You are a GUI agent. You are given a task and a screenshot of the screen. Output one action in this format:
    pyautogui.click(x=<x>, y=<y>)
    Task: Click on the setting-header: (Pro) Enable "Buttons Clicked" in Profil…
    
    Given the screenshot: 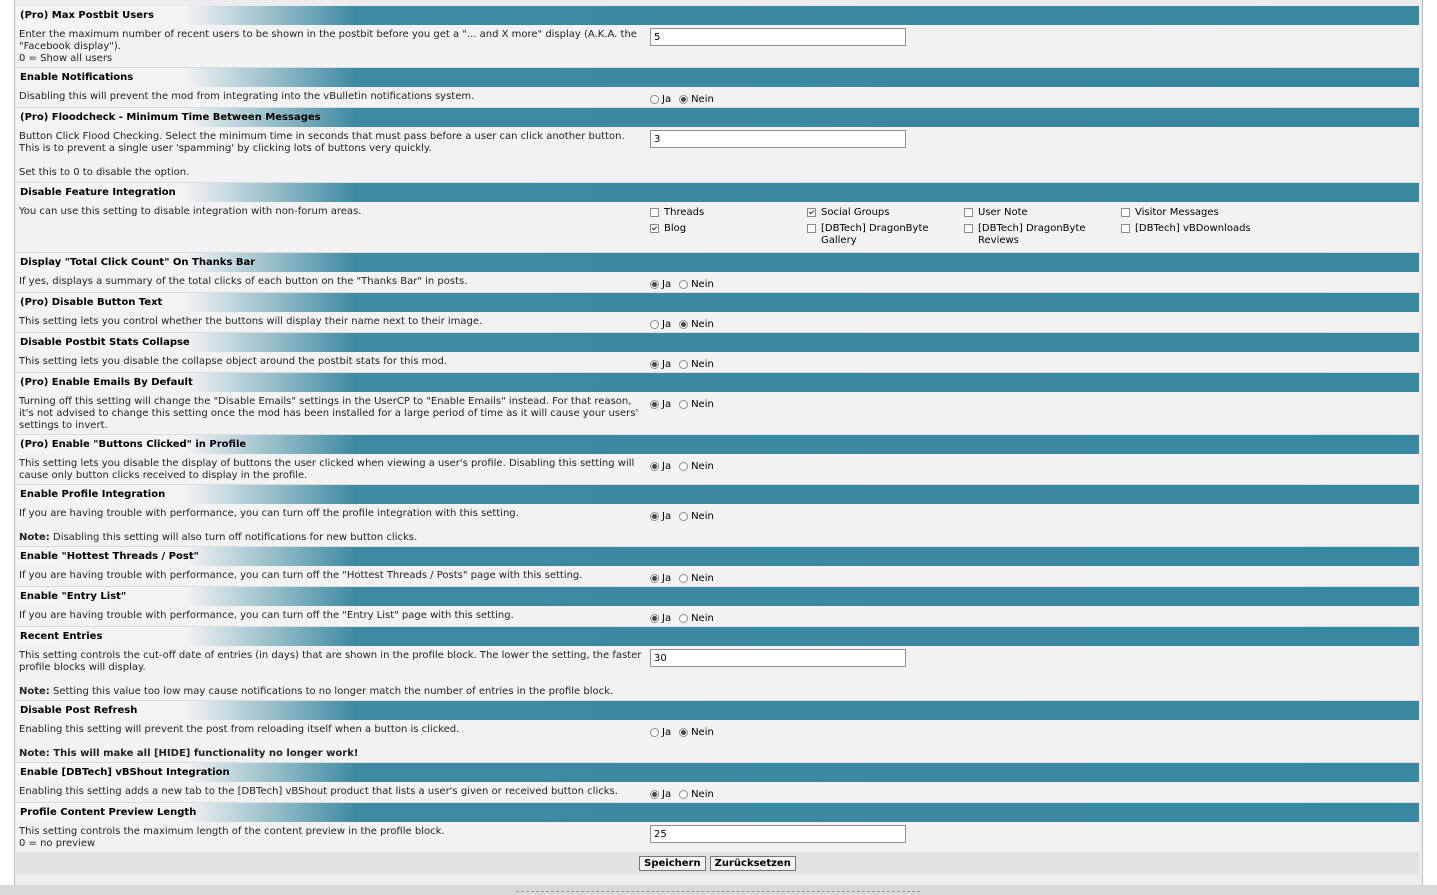 What is the action you would take?
    pyautogui.click(x=717, y=444)
    